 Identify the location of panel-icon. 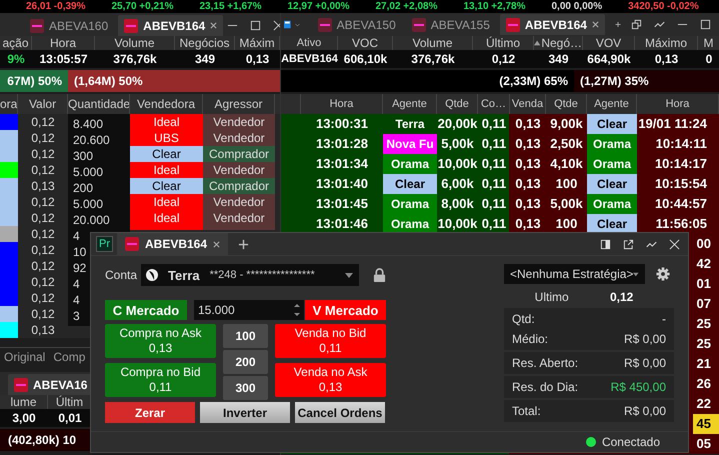
(605, 244).